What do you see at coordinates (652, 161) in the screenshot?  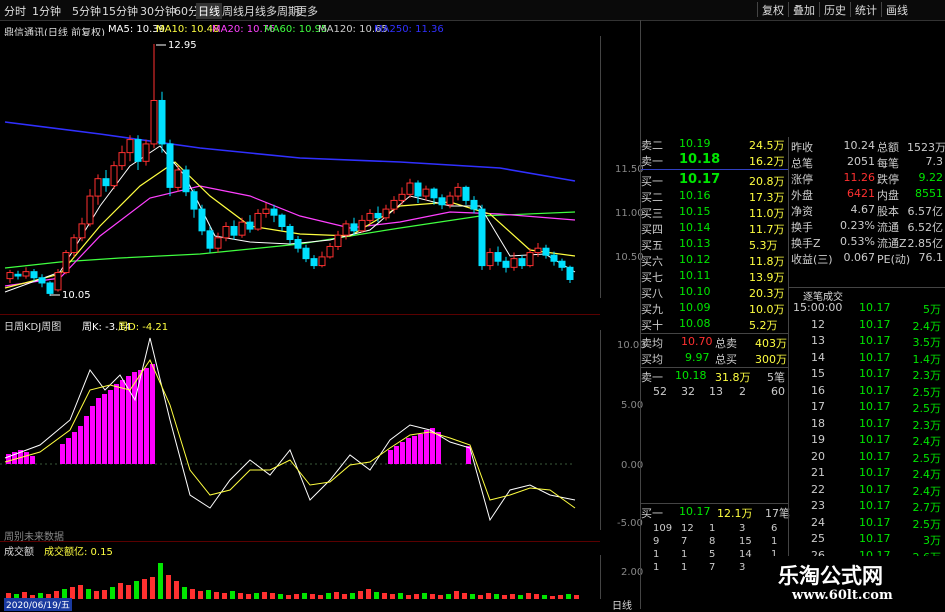 I see `ask-label: 卖一` at bounding box center [652, 161].